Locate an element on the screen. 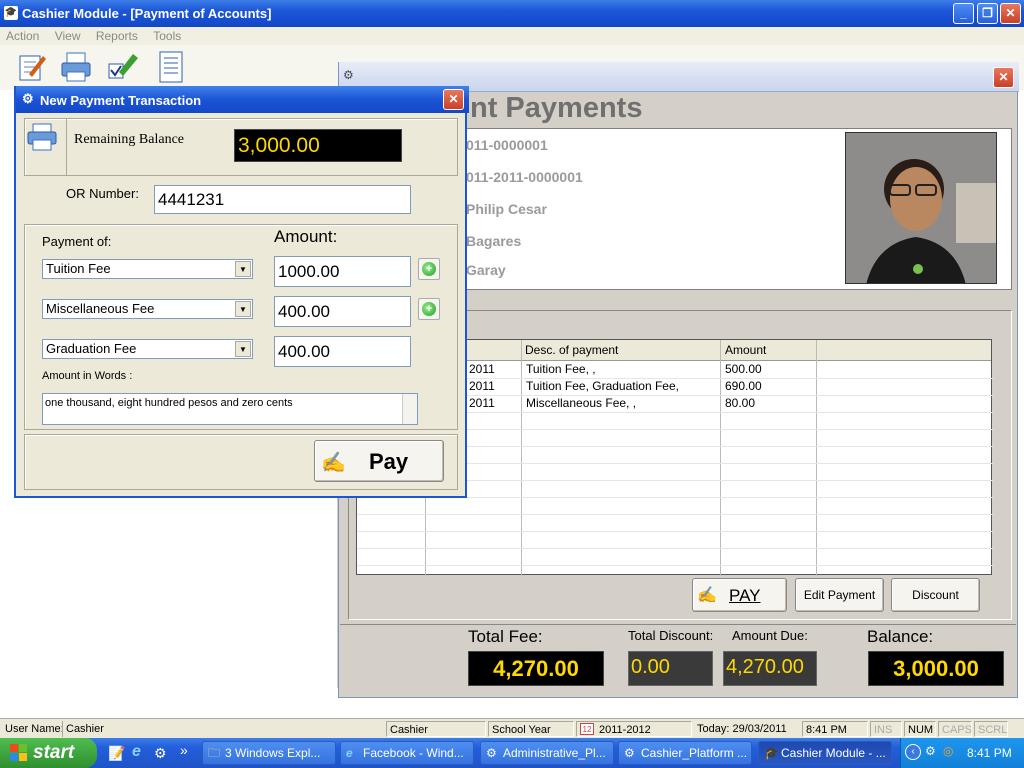  grid-header-desc: Desc. of payment is located at coordinates (620, 350).